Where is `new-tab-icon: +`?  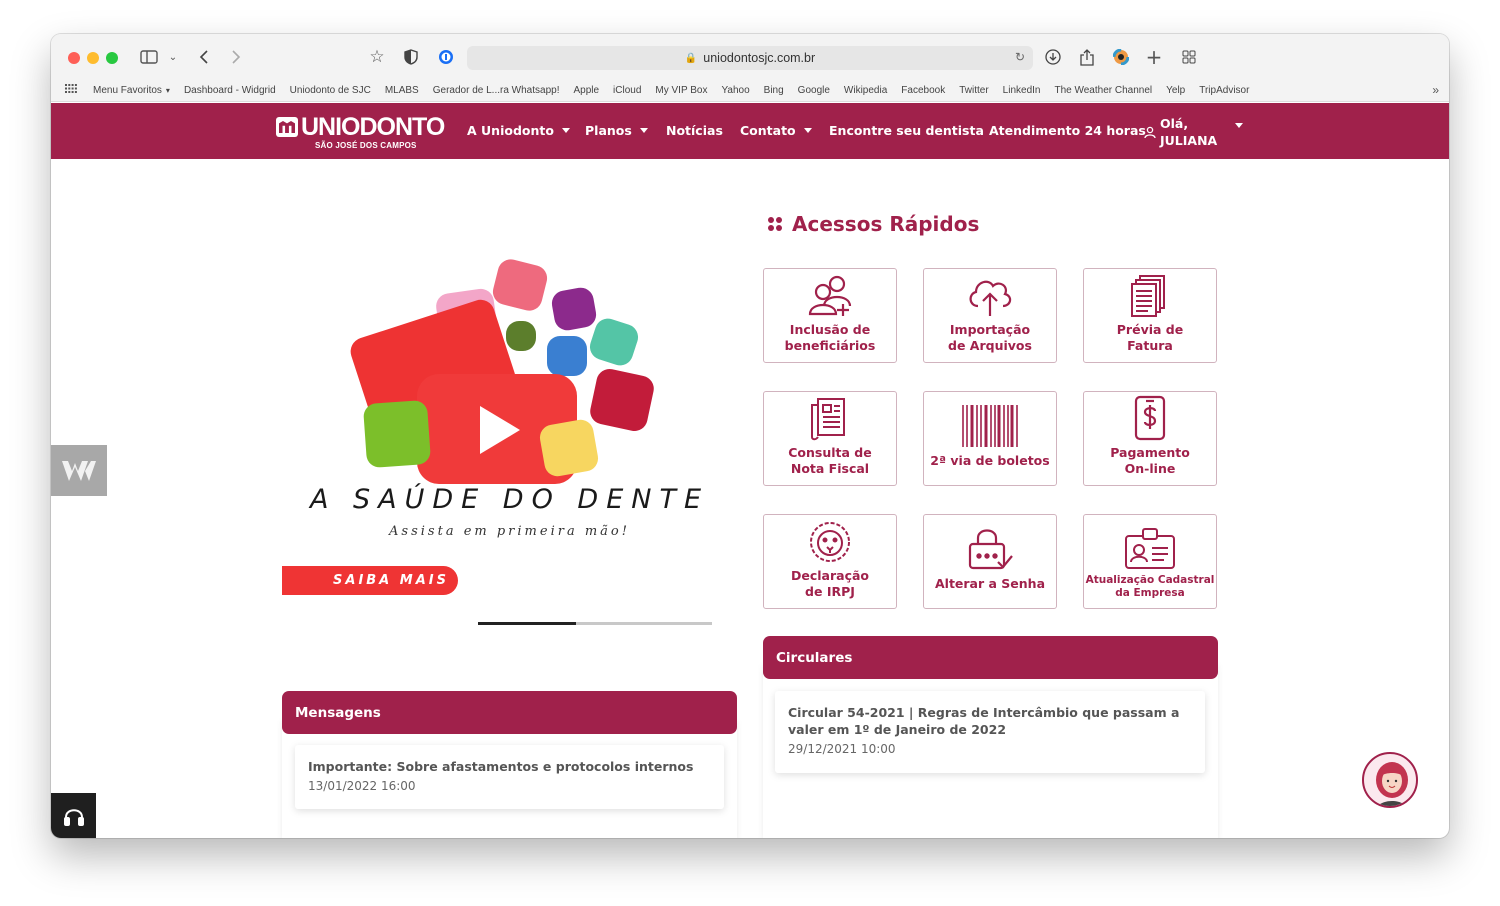 new-tab-icon: + is located at coordinates (1154, 57).